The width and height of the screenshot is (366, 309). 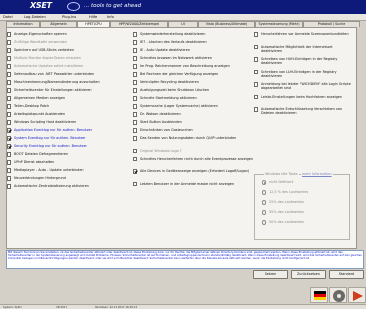 I want to click on col2-option-14: Original Windows Logo ?, so click(x=193, y=153).